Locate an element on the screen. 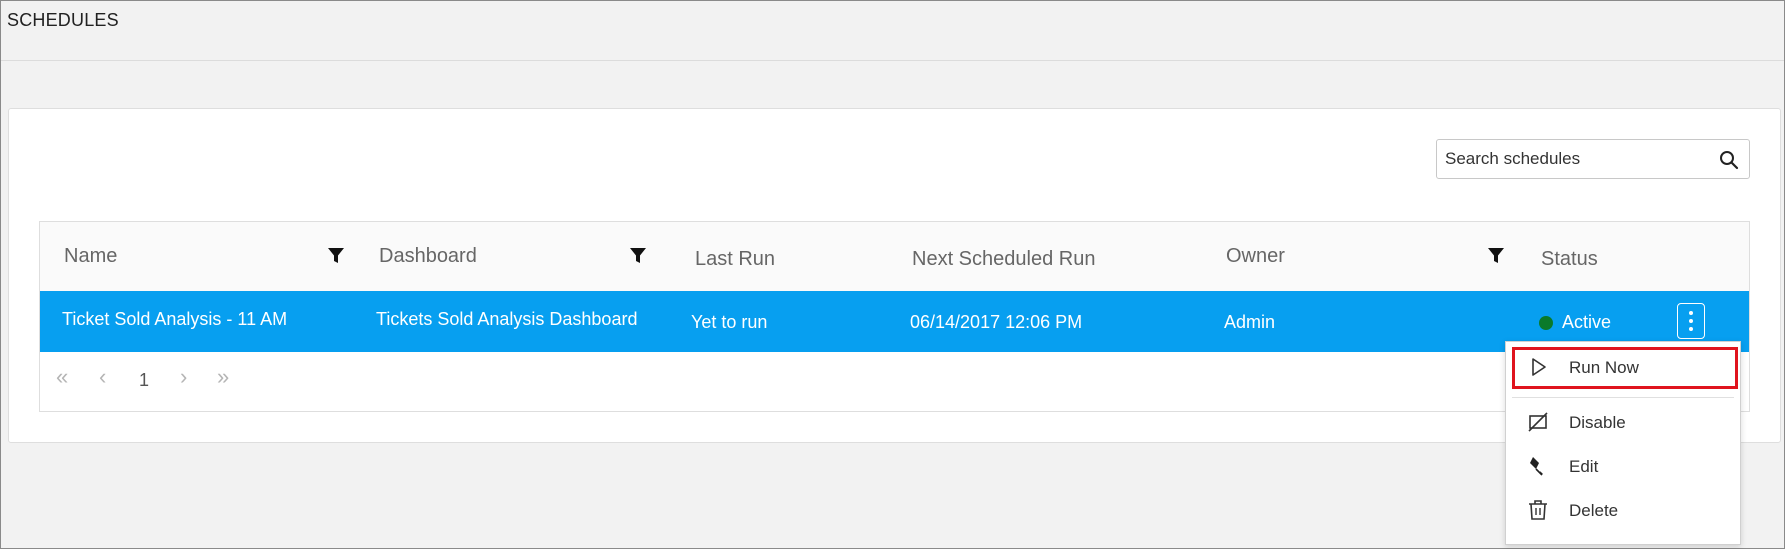 This screenshot has width=1785, height=549. column-header-status: Status is located at coordinates (1569, 259).